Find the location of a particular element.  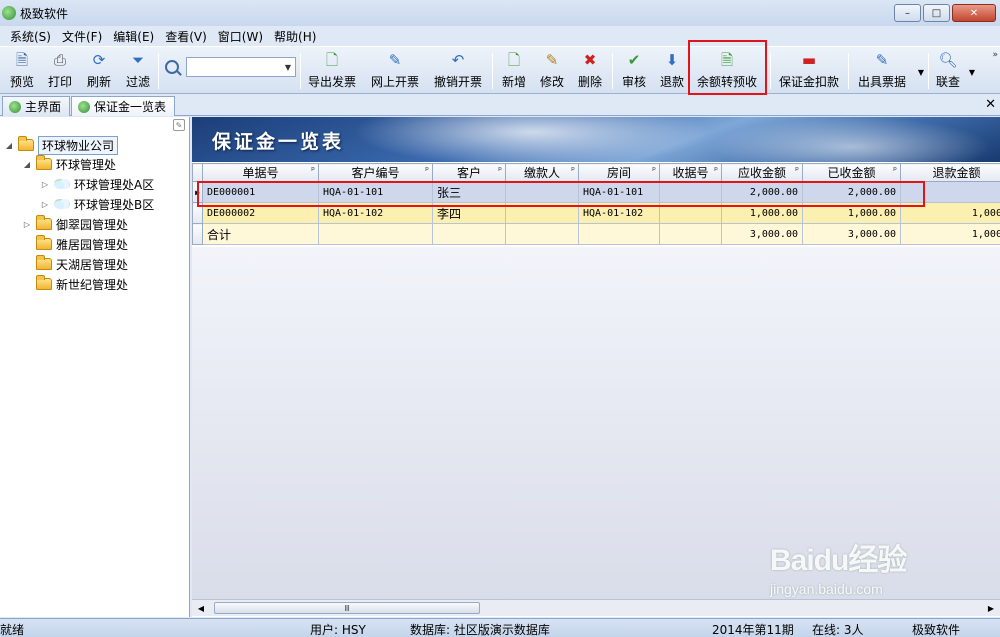

home-tab-icon is located at coordinates (15, 106).